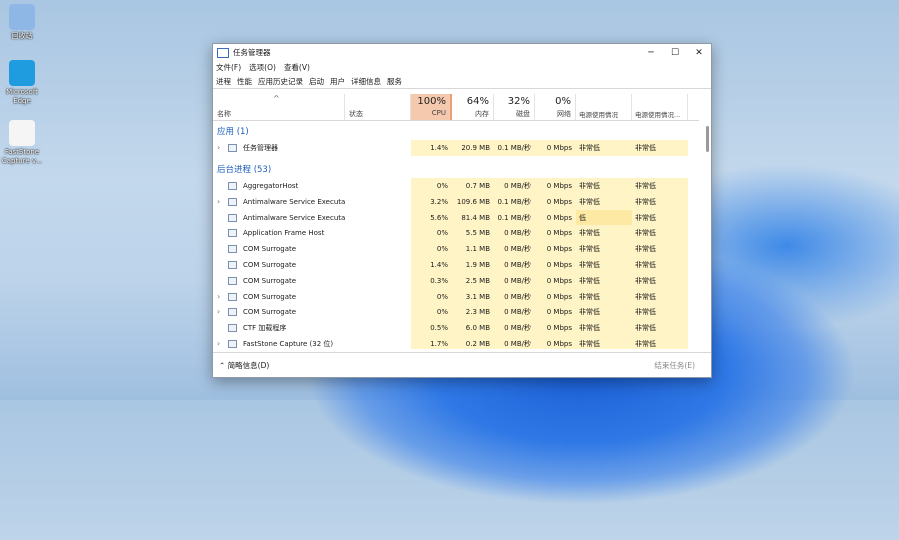 The image size is (899, 540). What do you see at coordinates (431, 217) in the screenshot?
I see `cpu-cell: 5.6%` at bounding box center [431, 217].